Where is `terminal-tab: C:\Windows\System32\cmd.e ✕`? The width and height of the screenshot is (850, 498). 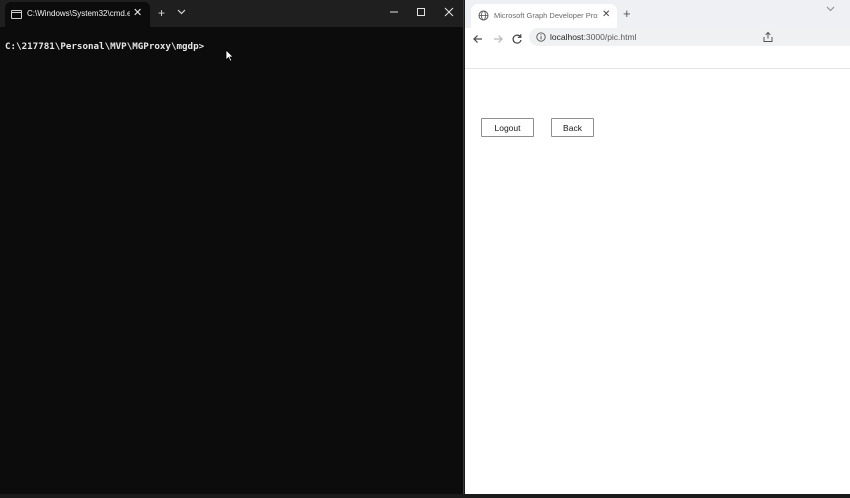 terminal-tab: C:\Windows\System32\cmd.e ✕ is located at coordinates (77, 14).